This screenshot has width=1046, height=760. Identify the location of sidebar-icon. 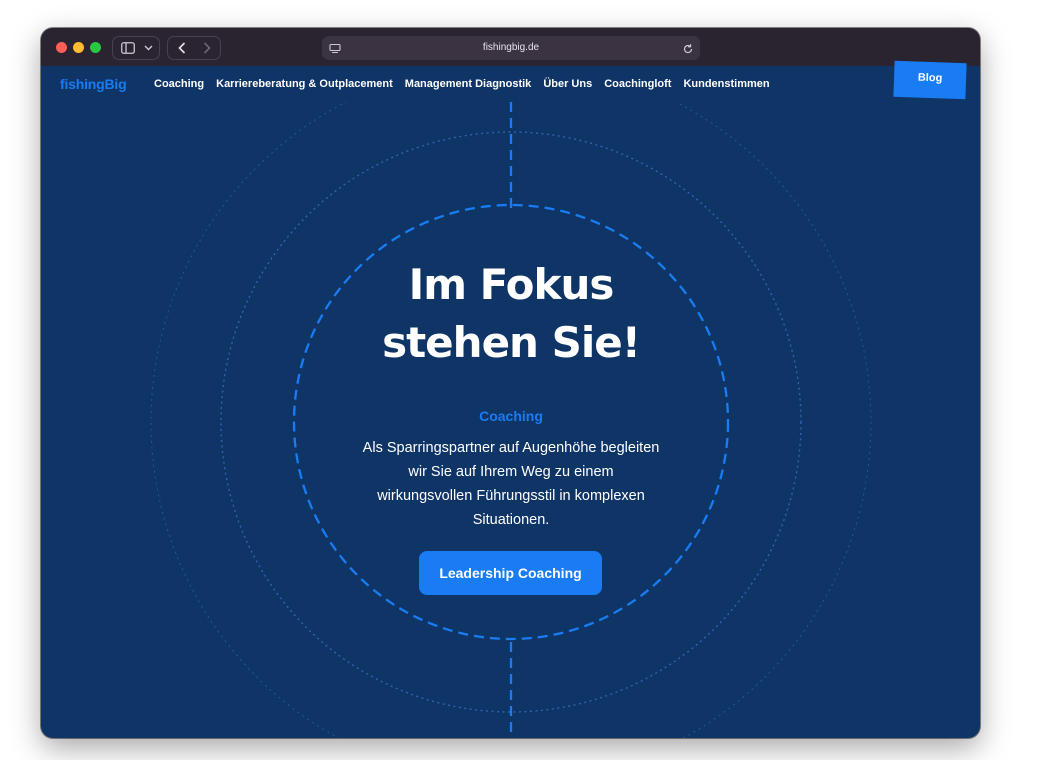
(128, 48).